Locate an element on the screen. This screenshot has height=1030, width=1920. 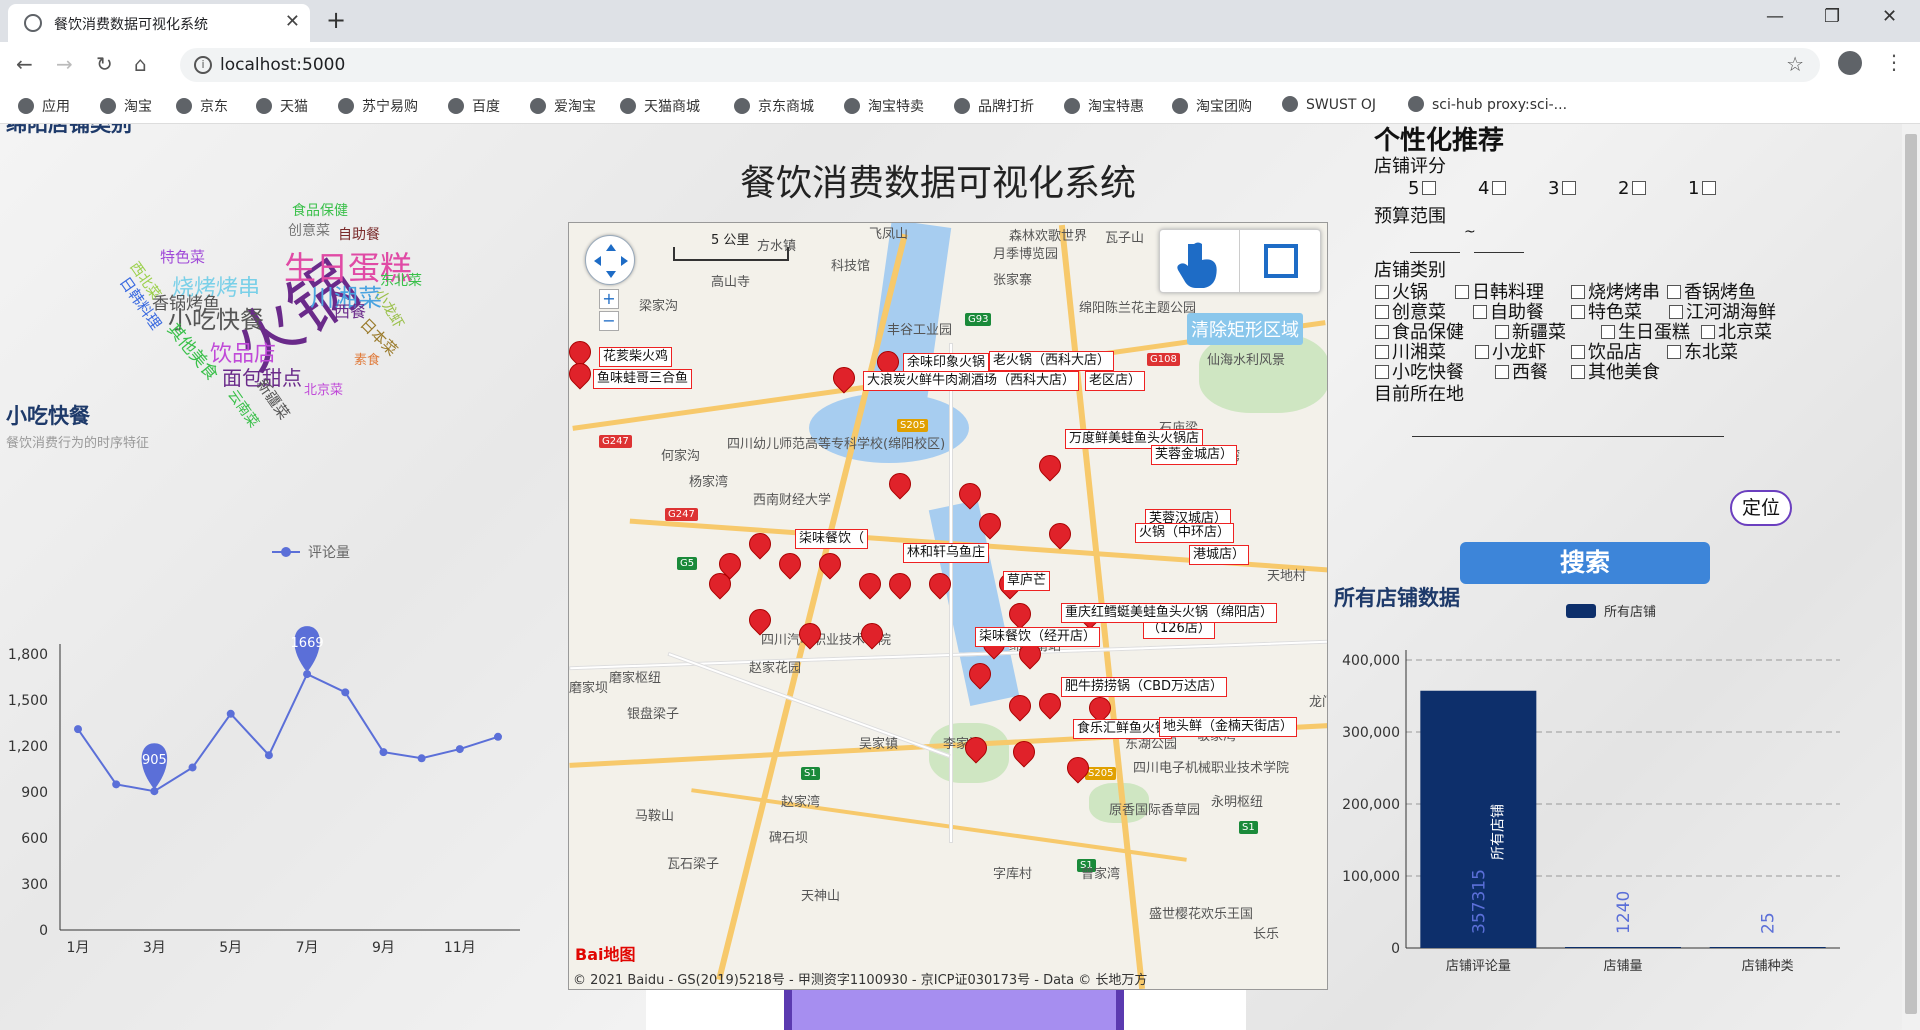
back-icon: ← is located at coordinates (24, 64).